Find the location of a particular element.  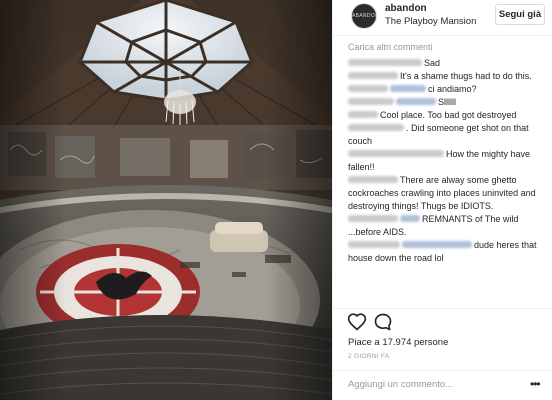

likes-count: Piace a 17.974 persone is located at coordinates (398, 342).